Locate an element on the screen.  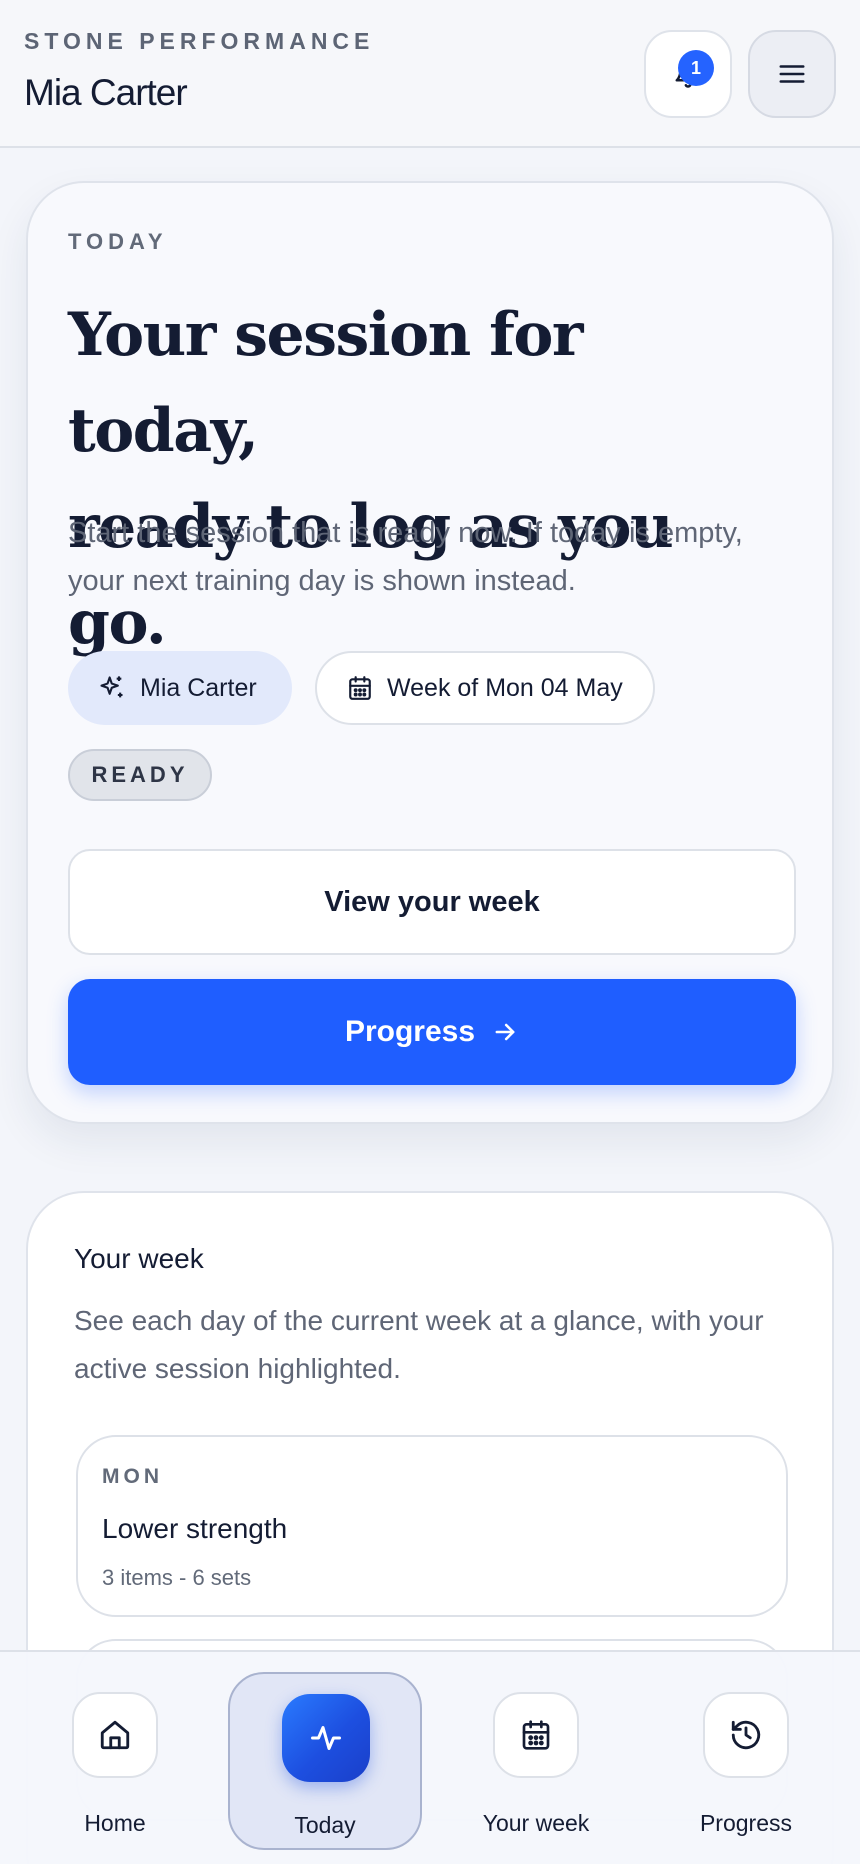
week-title: Your week is located at coordinates (139, 1258).